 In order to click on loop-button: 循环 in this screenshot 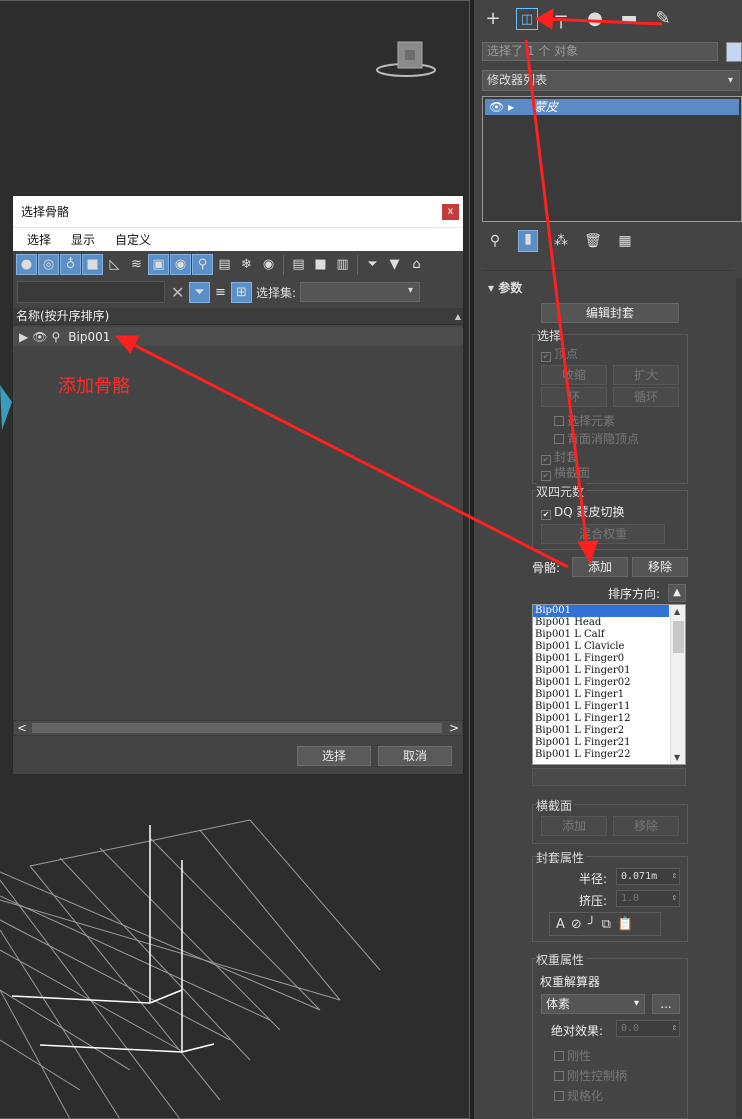, I will do `click(646, 397)`.